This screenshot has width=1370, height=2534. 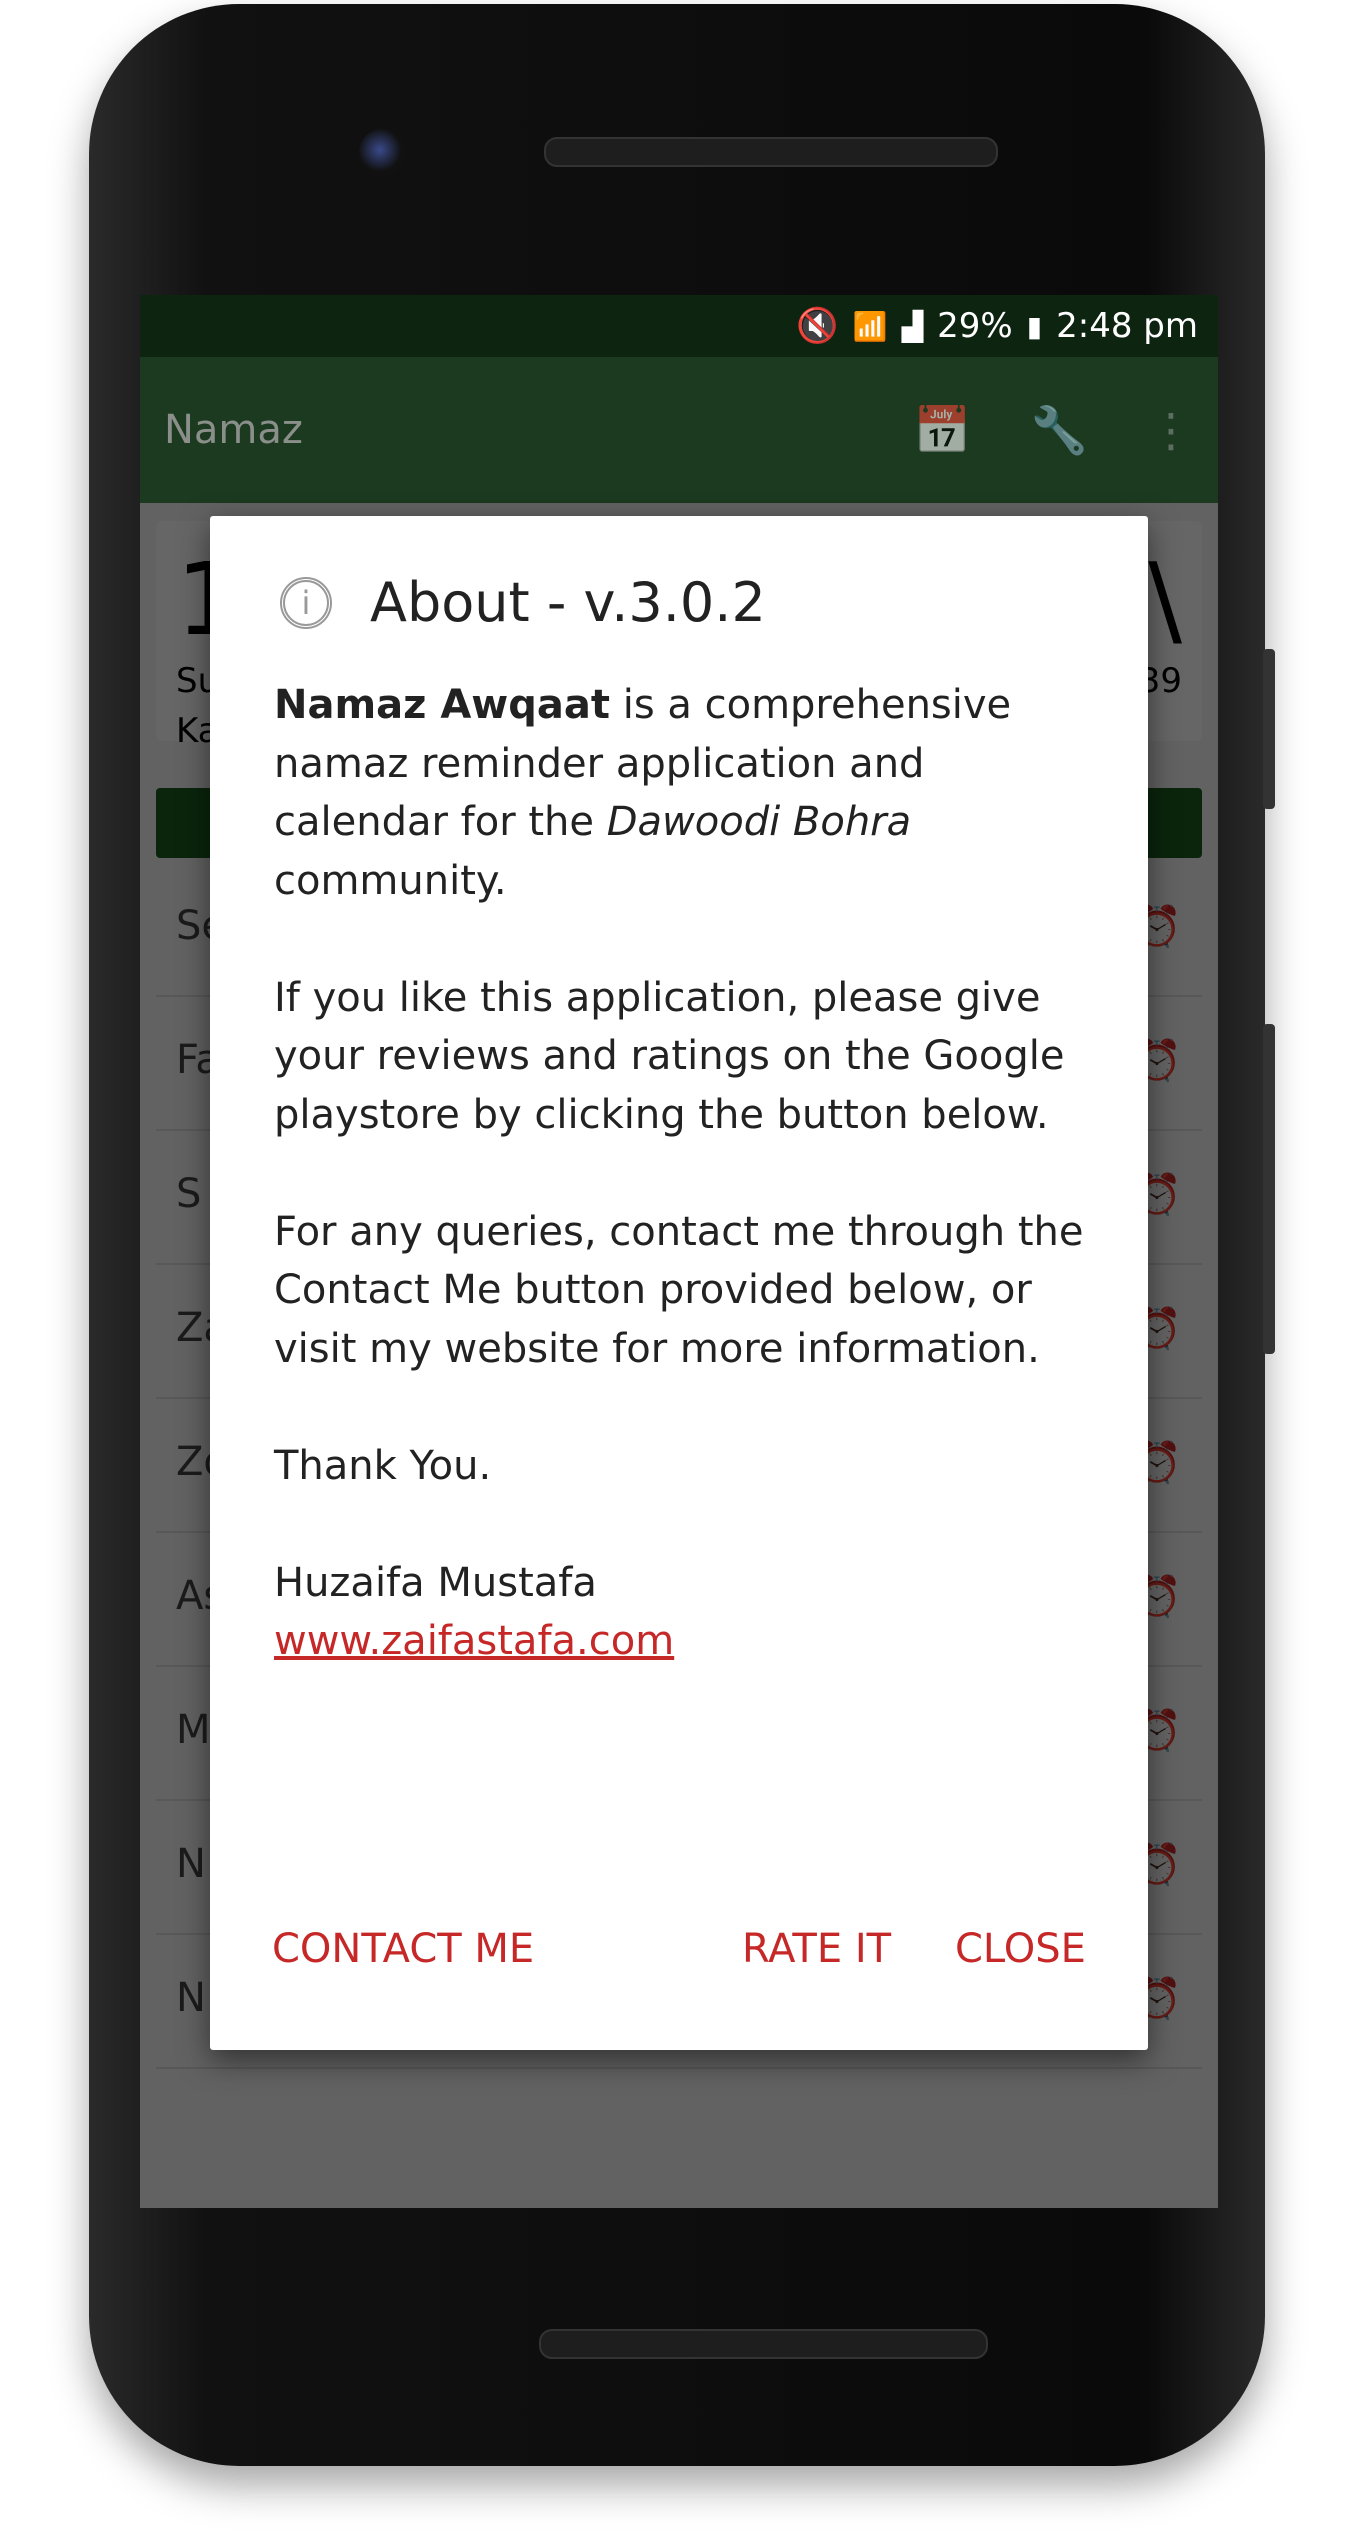 What do you see at coordinates (403, 1949) in the screenshot?
I see `contact-me-button: CONTACT ME` at bounding box center [403, 1949].